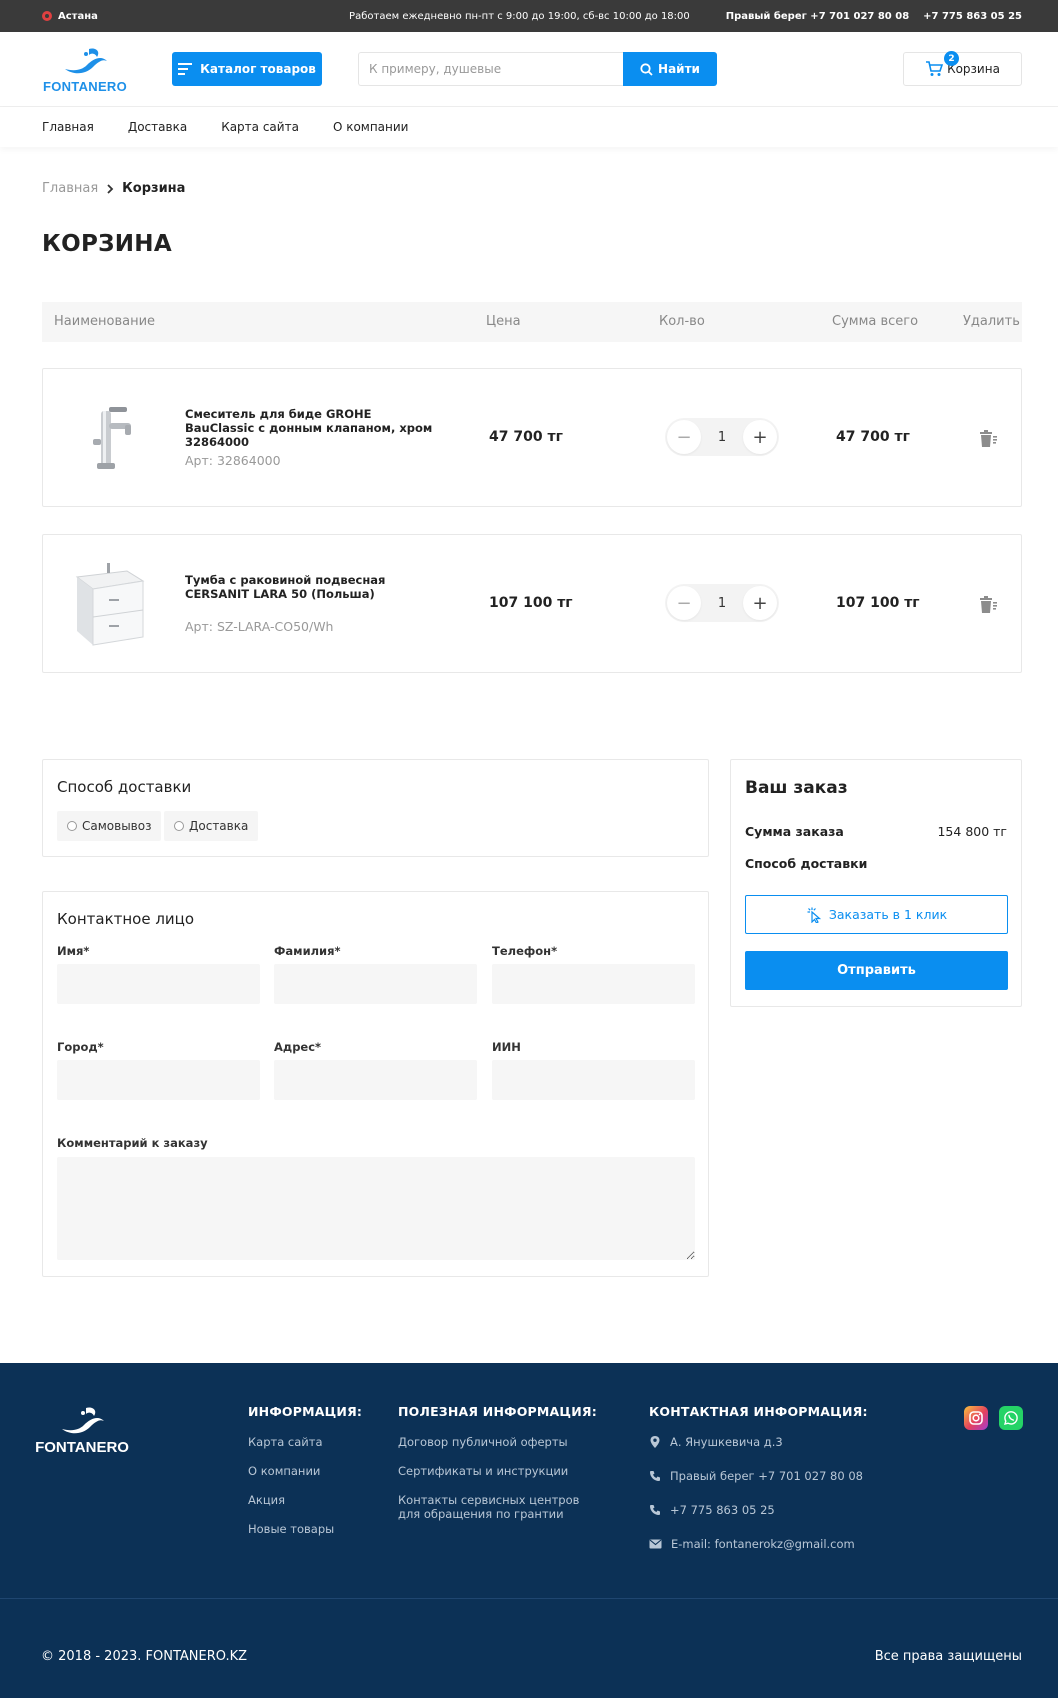 Image resolution: width=1058 pixels, height=1698 pixels. What do you see at coordinates (70, 188) in the screenshot?
I see `breadcrumb-home: Главная` at bounding box center [70, 188].